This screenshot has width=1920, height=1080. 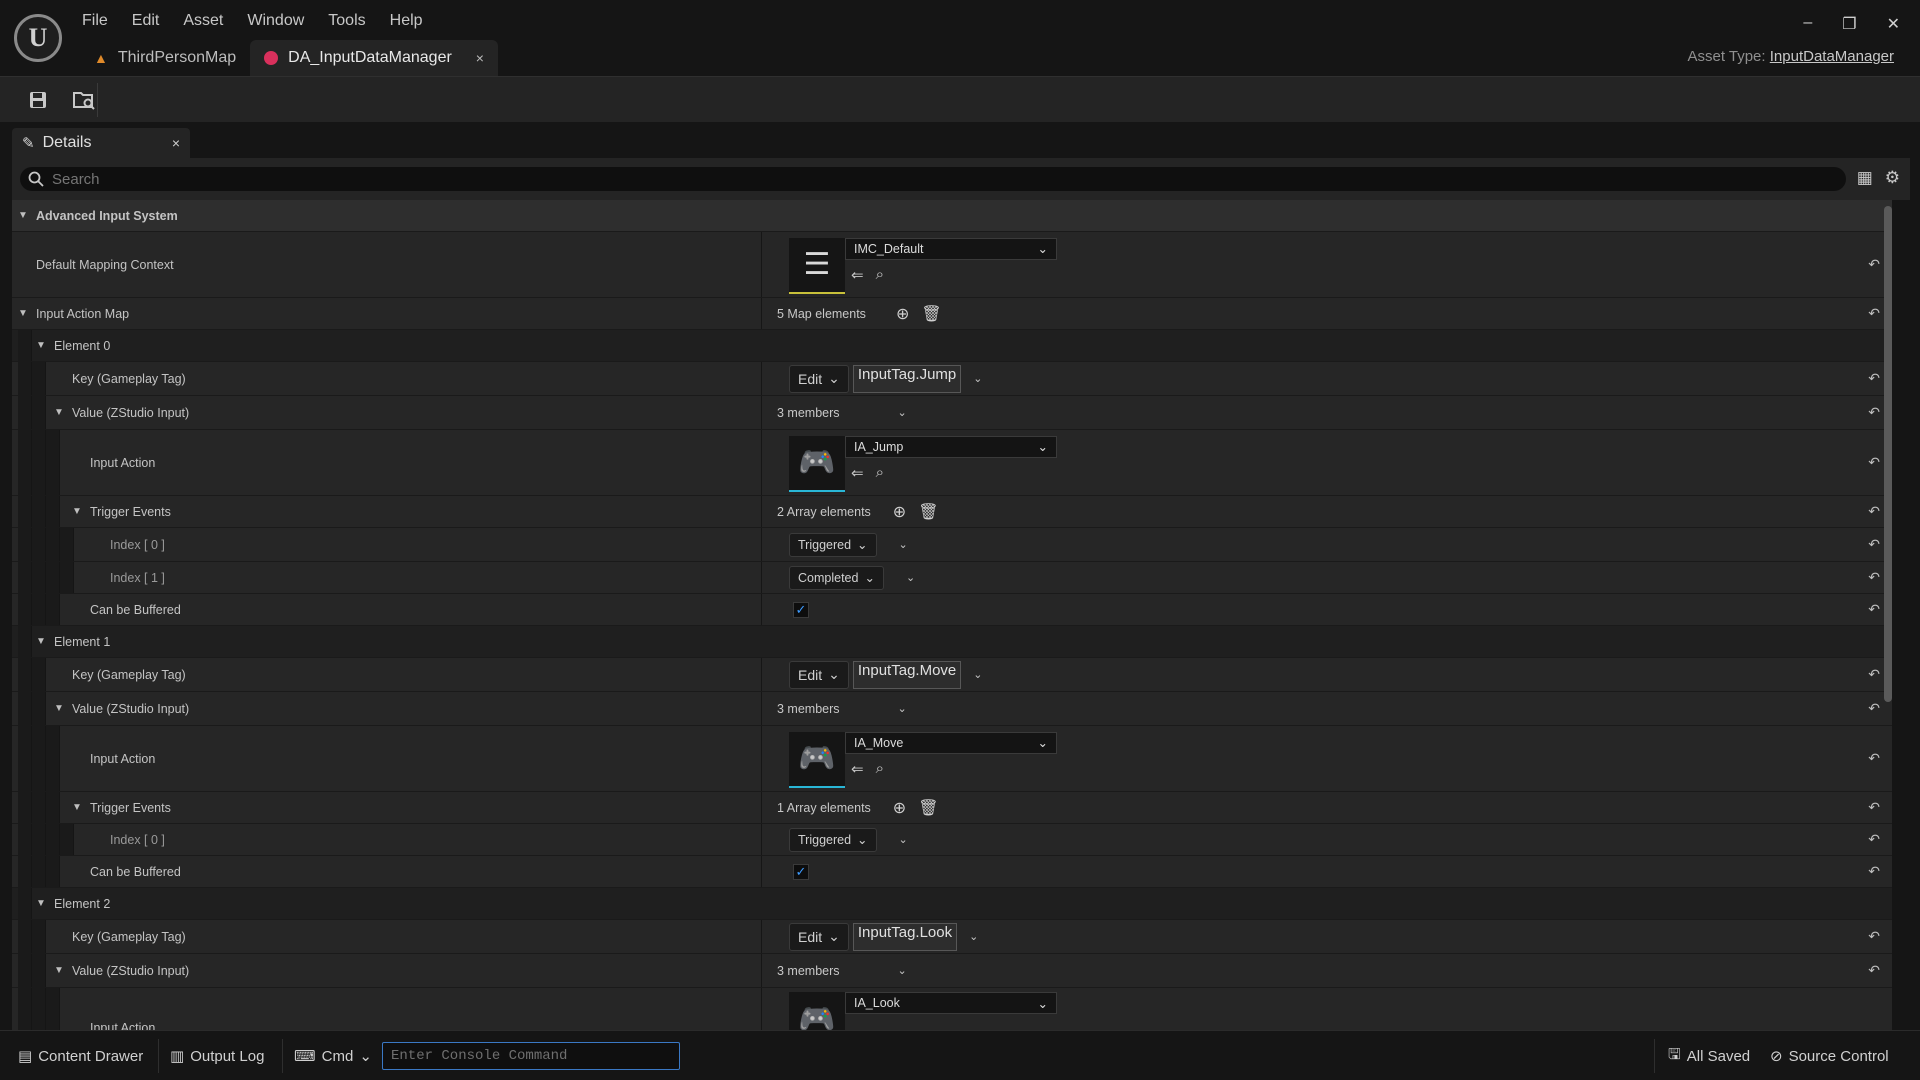 I want to click on element-0-header: ▼ Element 0, so click(x=952, y=346).